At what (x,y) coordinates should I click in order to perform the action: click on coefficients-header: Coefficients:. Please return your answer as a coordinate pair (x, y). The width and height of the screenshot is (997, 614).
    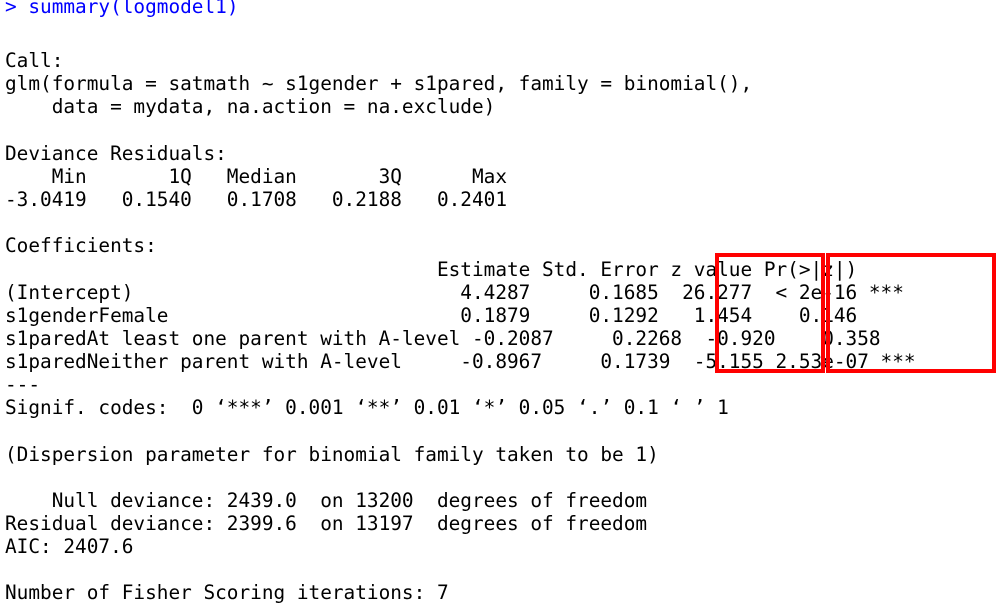
    Looking at the image, I should click on (81, 245).